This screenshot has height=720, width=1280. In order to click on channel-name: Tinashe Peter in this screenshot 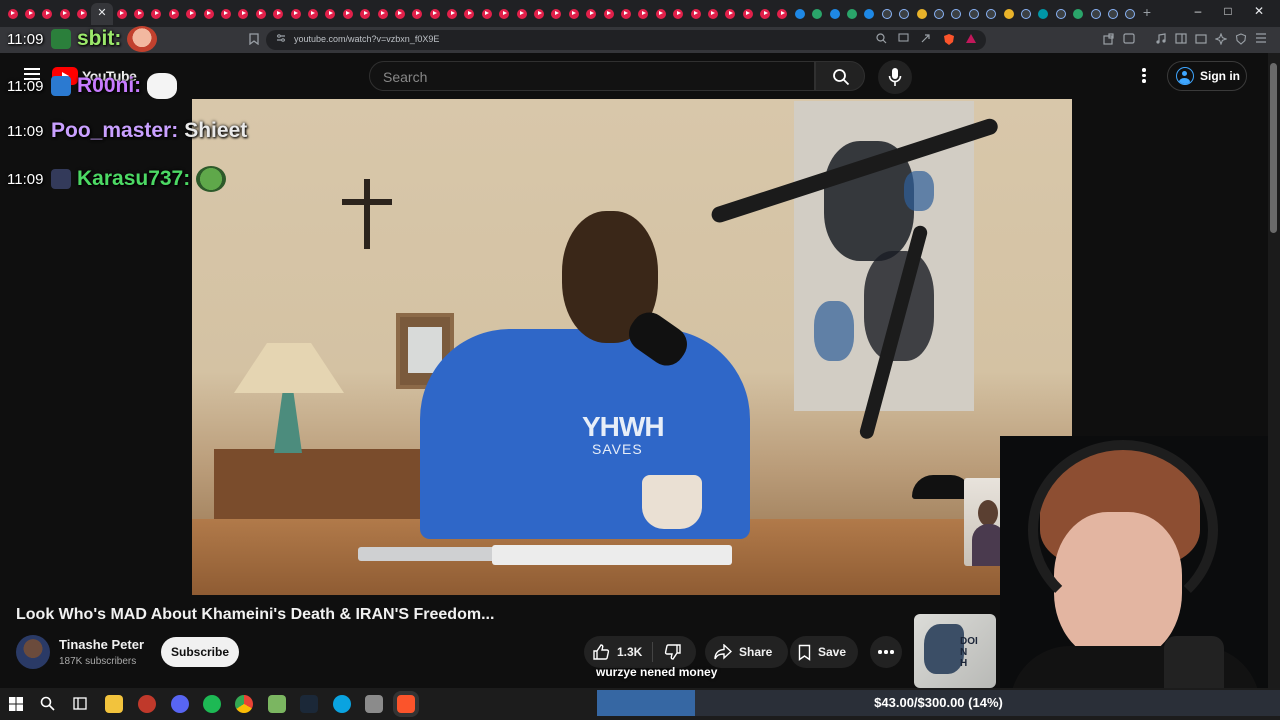, I will do `click(101, 644)`.